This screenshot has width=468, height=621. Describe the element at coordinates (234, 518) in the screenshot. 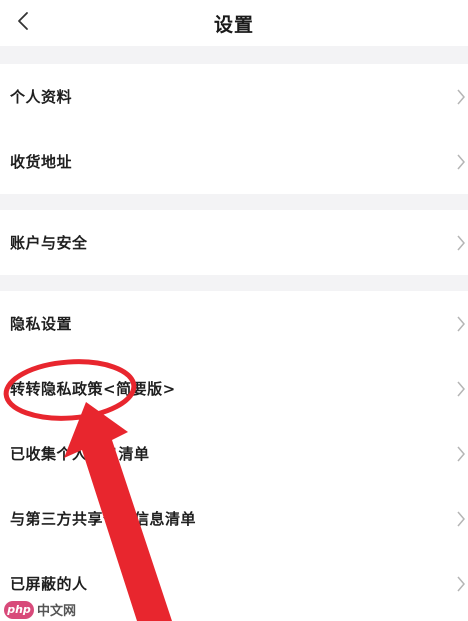

I see `settings-item-third-party-info: 与第三方共享个人信息清单` at that location.